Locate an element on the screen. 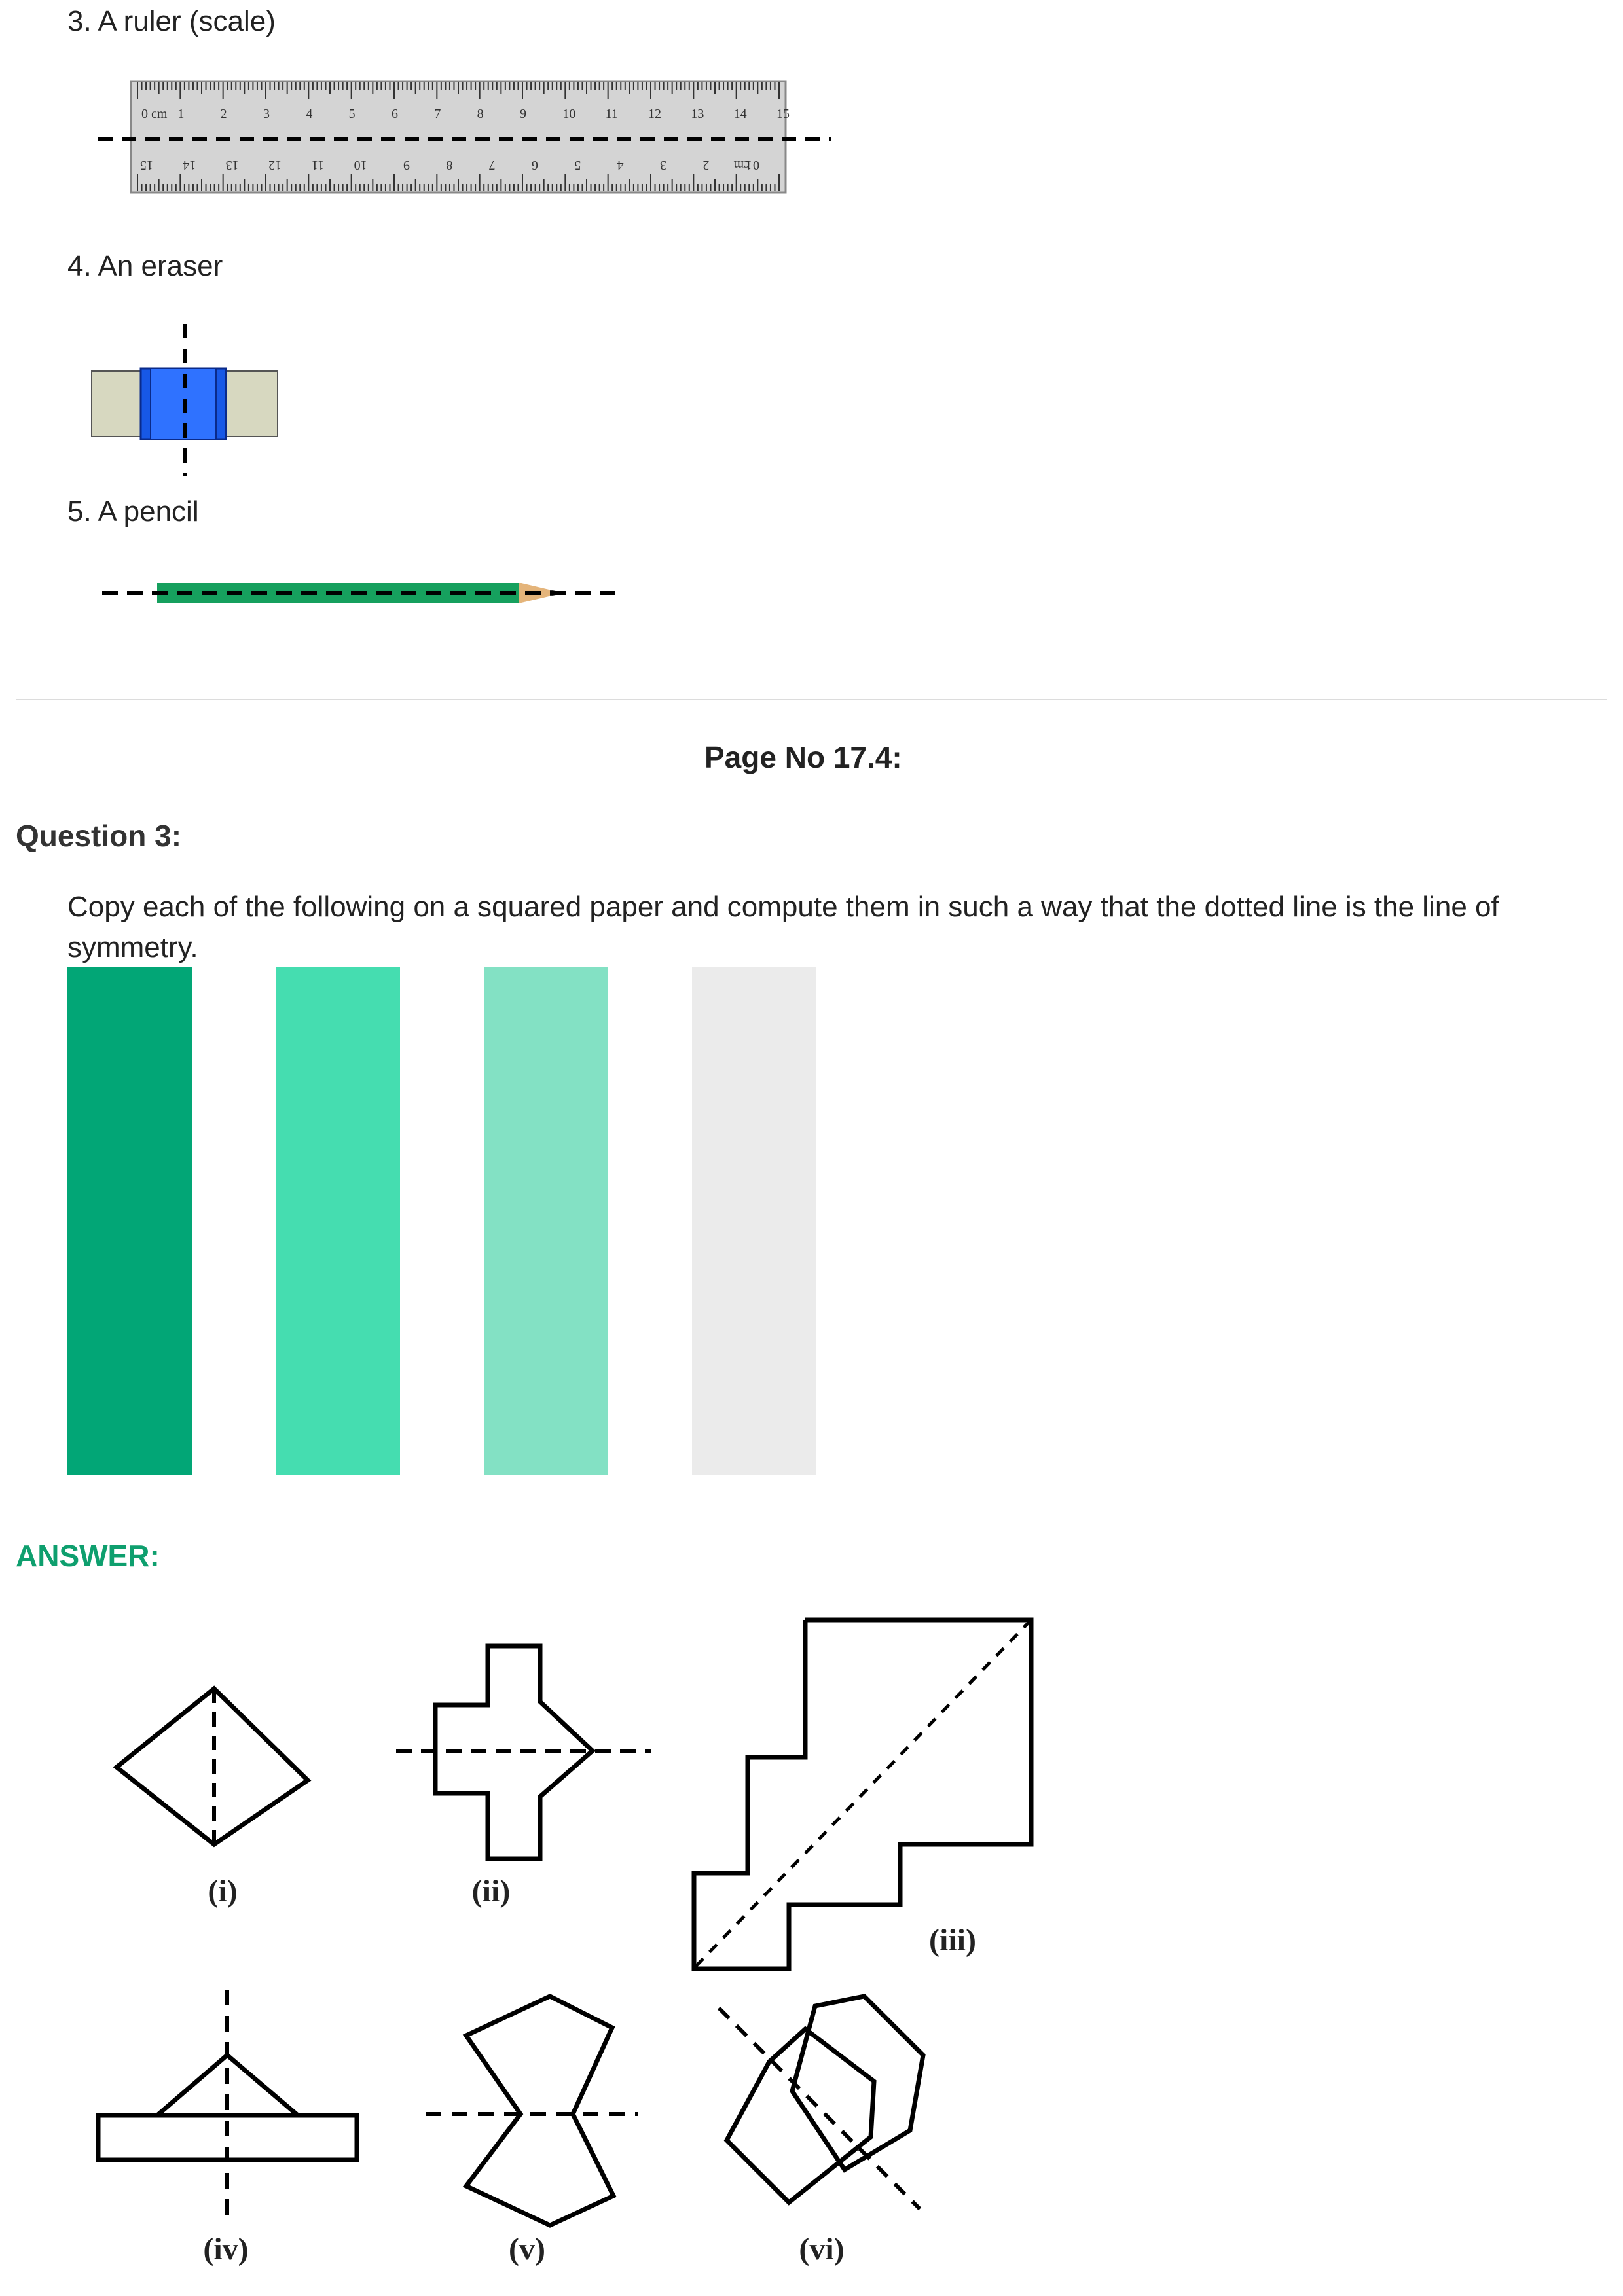 This screenshot has width=1623, height=2296. ruler-top-number: 14 is located at coordinates (740, 114).